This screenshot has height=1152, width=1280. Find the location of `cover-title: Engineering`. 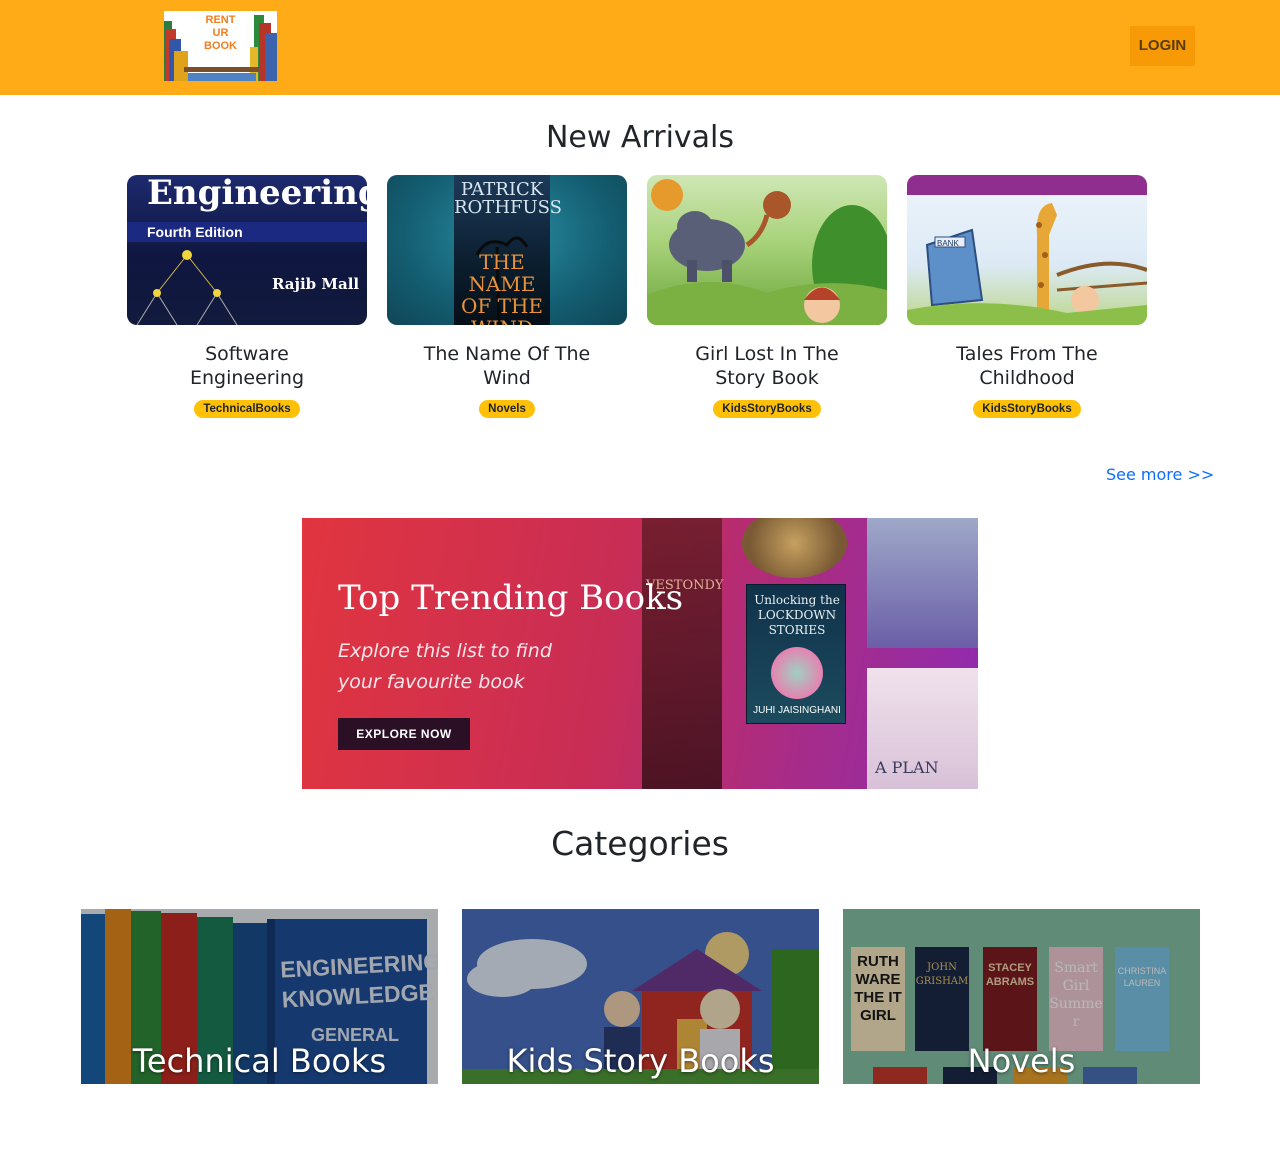

cover-title: Engineering is located at coordinates (257, 194).